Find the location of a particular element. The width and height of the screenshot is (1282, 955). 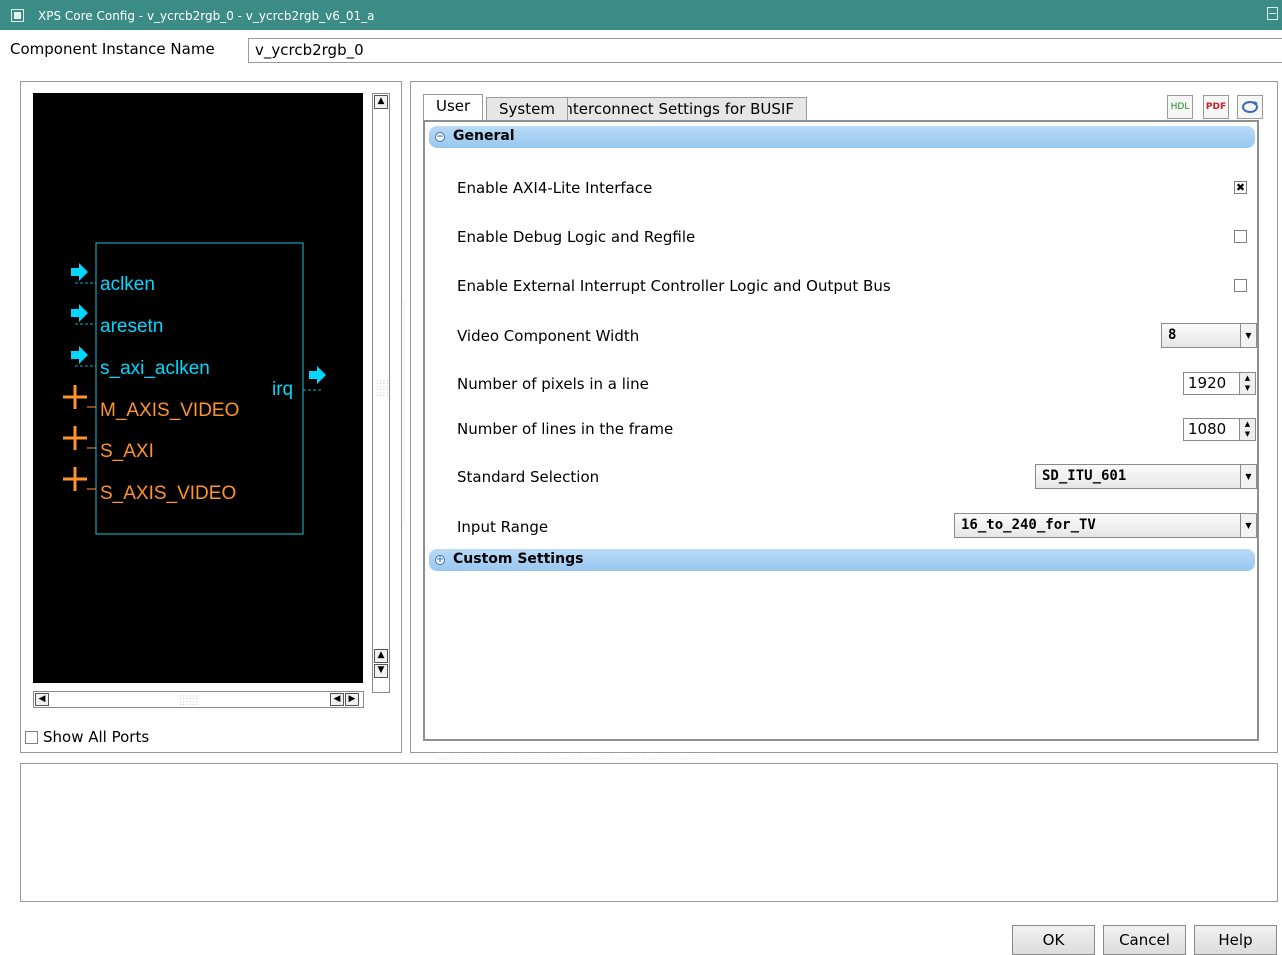

section-custom-label: Custom Settings is located at coordinates (518, 559).